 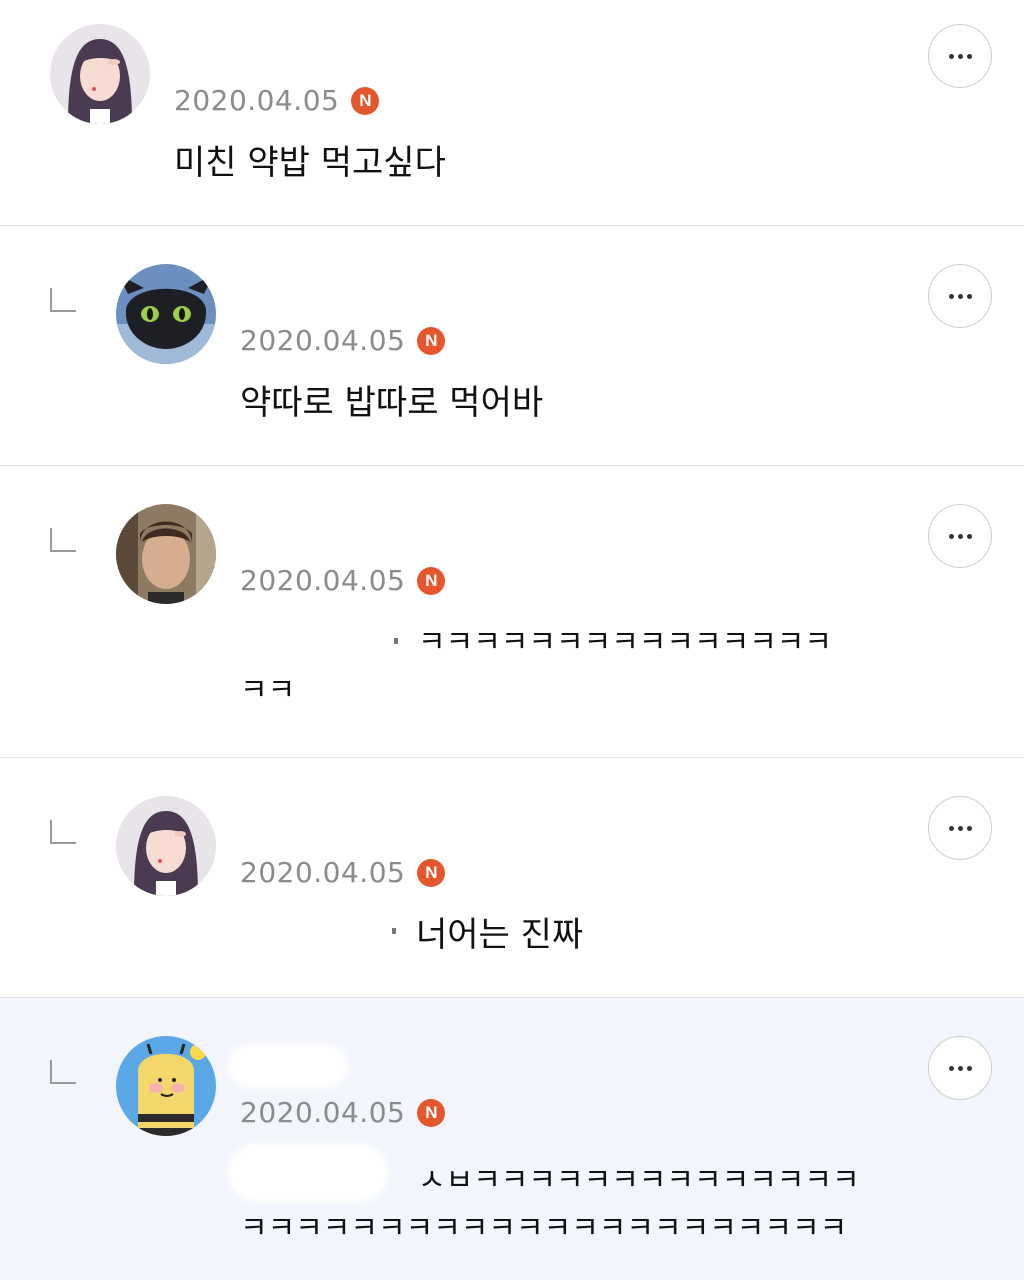 What do you see at coordinates (288, 1066) in the screenshot?
I see `hidden-username` at bounding box center [288, 1066].